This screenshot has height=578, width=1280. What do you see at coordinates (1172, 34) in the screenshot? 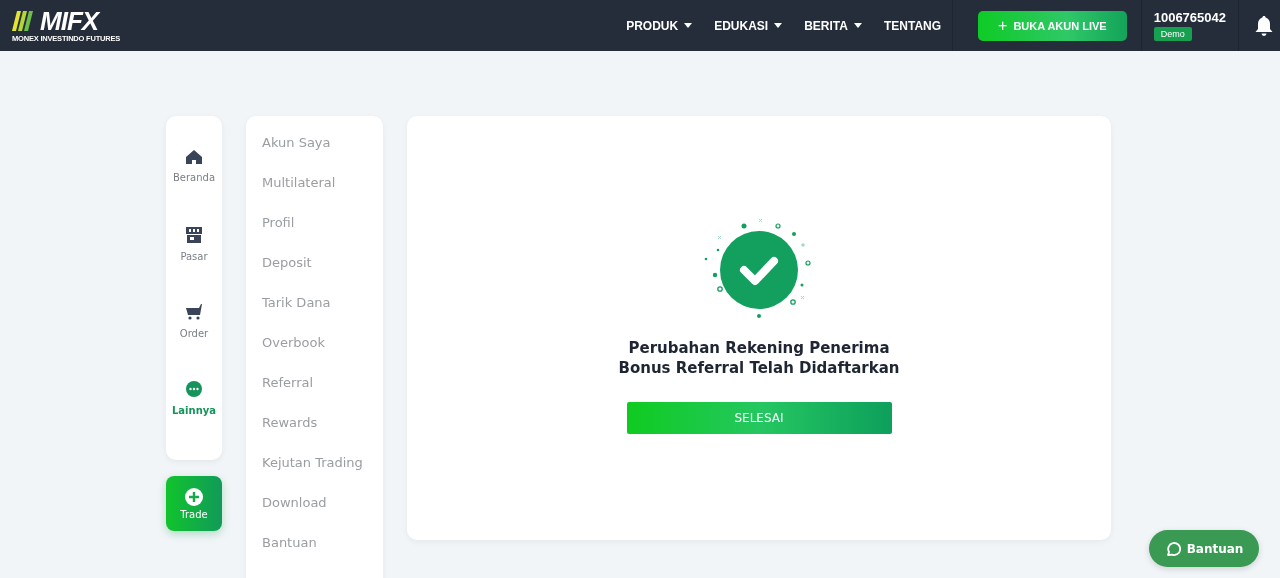
I see `account-type-badge: Demo` at bounding box center [1172, 34].